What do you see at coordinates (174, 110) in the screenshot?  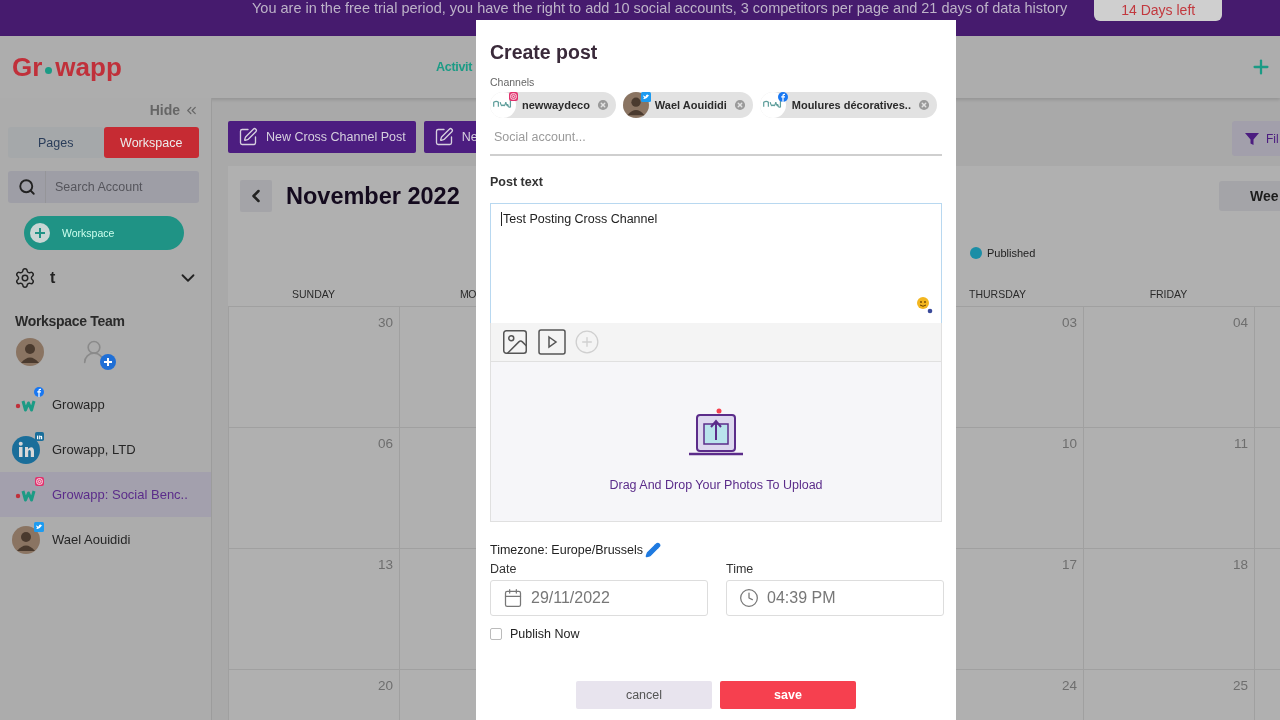 I see `hide-sidebar-link: Hide` at bounding box center [174, 110].